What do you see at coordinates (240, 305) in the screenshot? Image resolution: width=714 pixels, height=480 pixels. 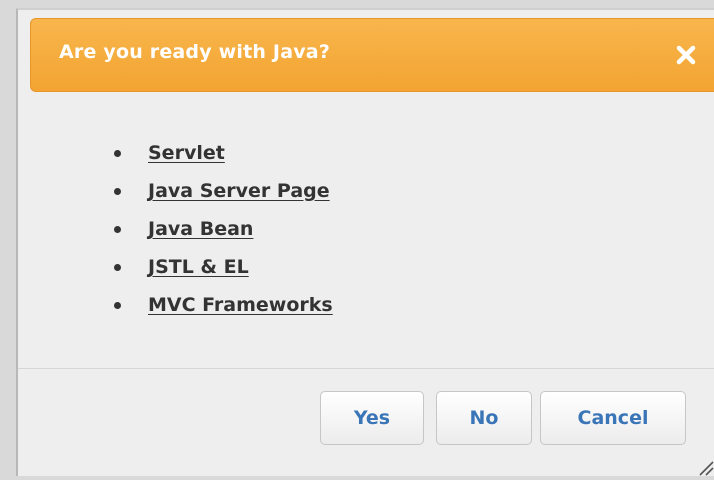 I see `topic-link-mvc-frameworks: MVC Frameworks` at bounding box center [240, 305].